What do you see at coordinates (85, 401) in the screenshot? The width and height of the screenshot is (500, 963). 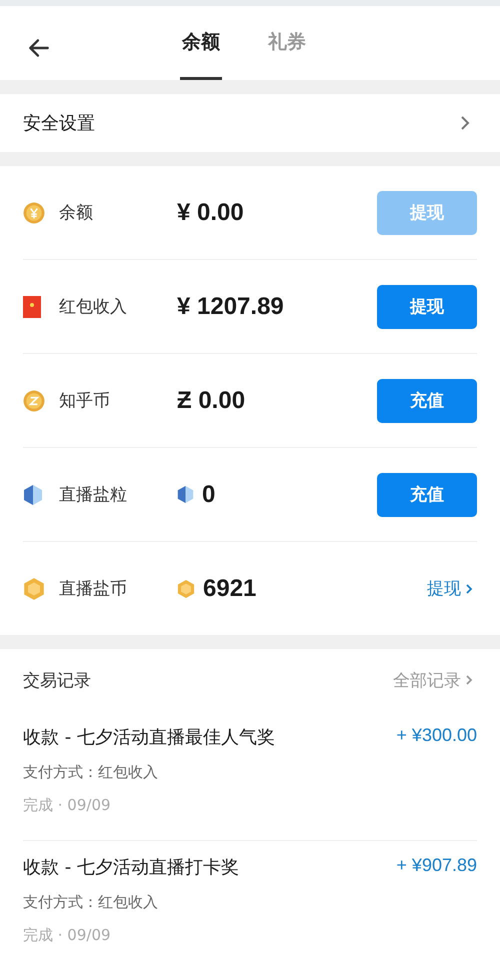 I see `balance-label: 知乎币` at bounding box center [85, 401].